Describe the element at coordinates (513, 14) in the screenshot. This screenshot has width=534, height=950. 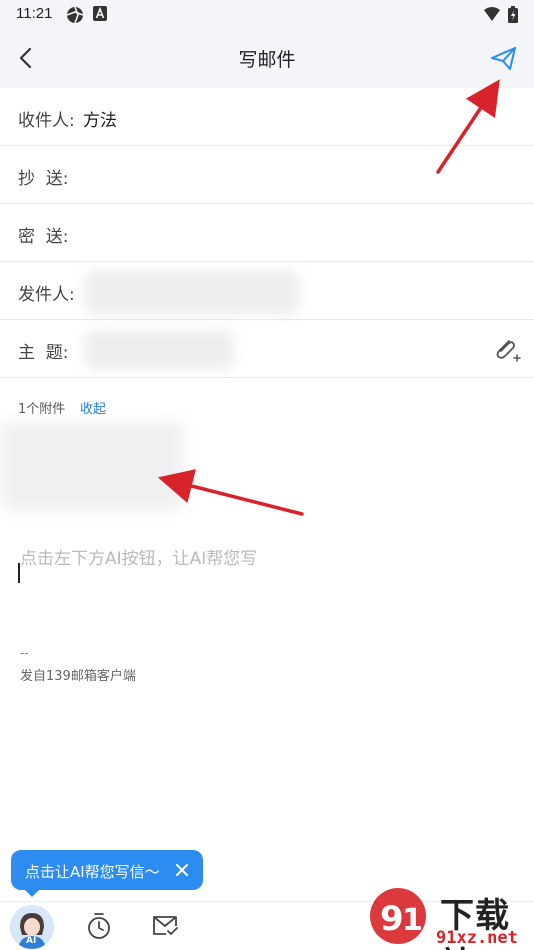
I see `battery-charging-icon` at that location.